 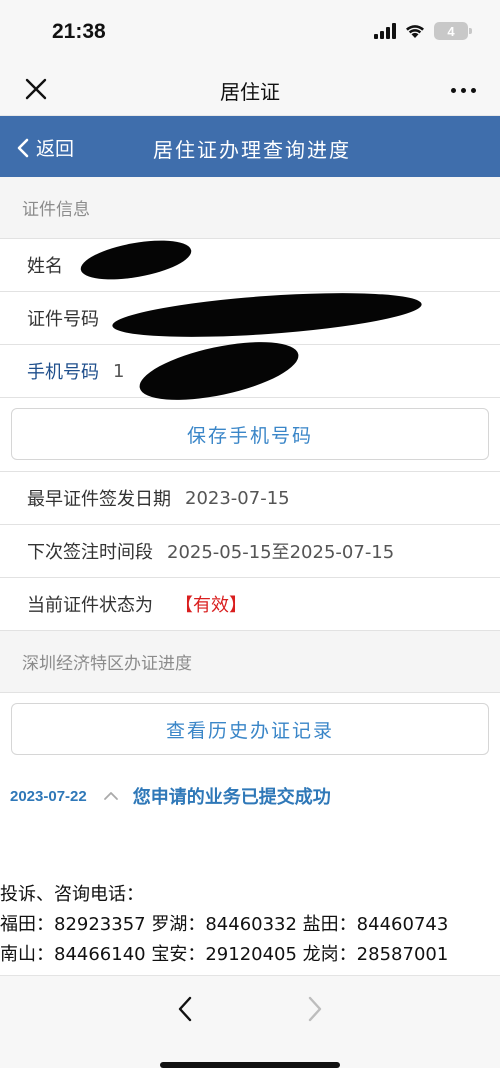 I want to click on wifi-icon, so click(x=415, y=31).